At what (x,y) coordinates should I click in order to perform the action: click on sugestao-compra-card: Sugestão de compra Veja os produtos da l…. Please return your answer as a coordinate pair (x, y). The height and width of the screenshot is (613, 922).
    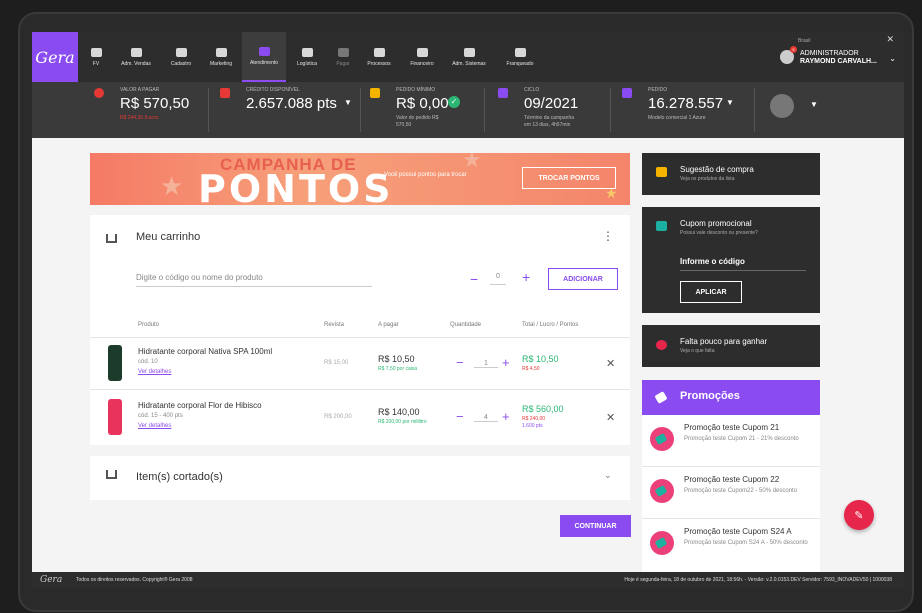
    Looking at the image, I should click on (731, 174).